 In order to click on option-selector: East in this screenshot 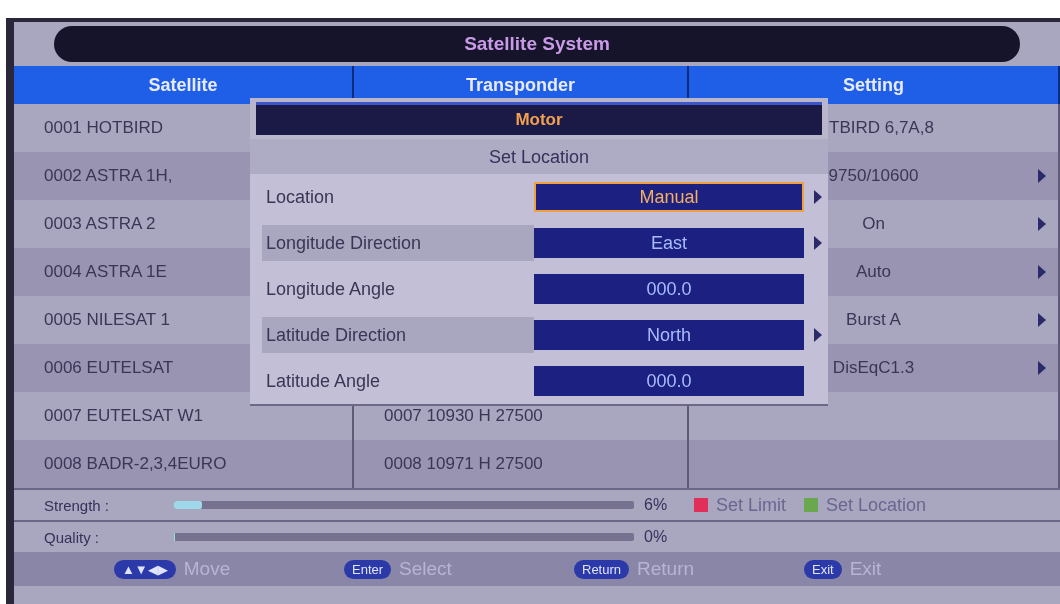, I will do `click(669, 243)`.